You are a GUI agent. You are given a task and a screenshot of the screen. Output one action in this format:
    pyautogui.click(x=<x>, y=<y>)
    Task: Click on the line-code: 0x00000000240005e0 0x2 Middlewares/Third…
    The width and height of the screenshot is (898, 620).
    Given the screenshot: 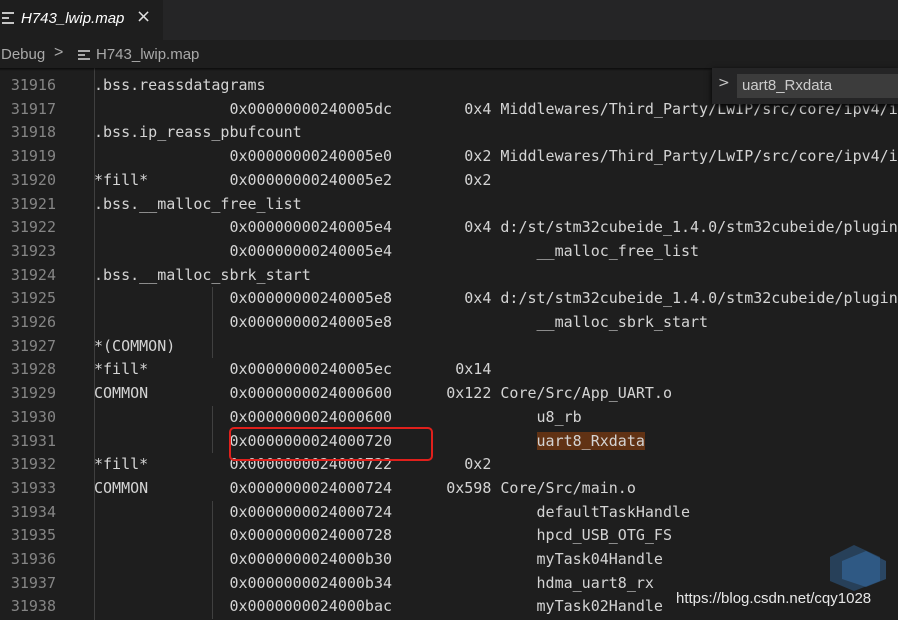 What is the action you would take?
    pyautogui.click(x=496, y=156)
    